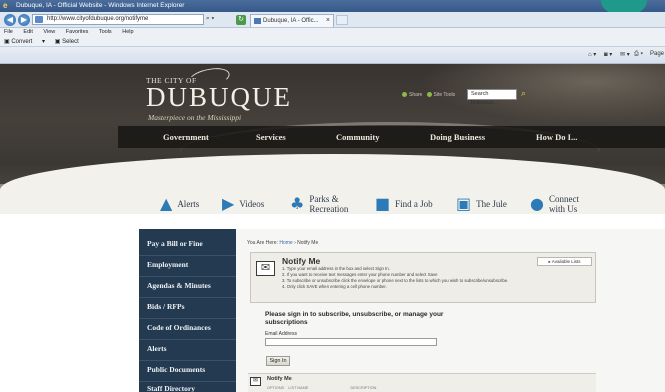 This screenshot has height=392, width=665. What do you see at coordinates (241, 20) in the screenshot?
I see `refresh-button: ↻` at bounding box center [241, 20].